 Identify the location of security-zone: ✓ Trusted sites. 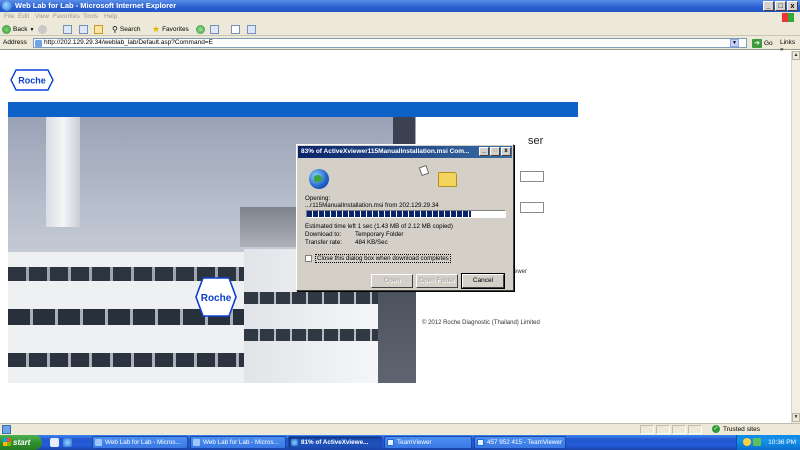
(736, 429).